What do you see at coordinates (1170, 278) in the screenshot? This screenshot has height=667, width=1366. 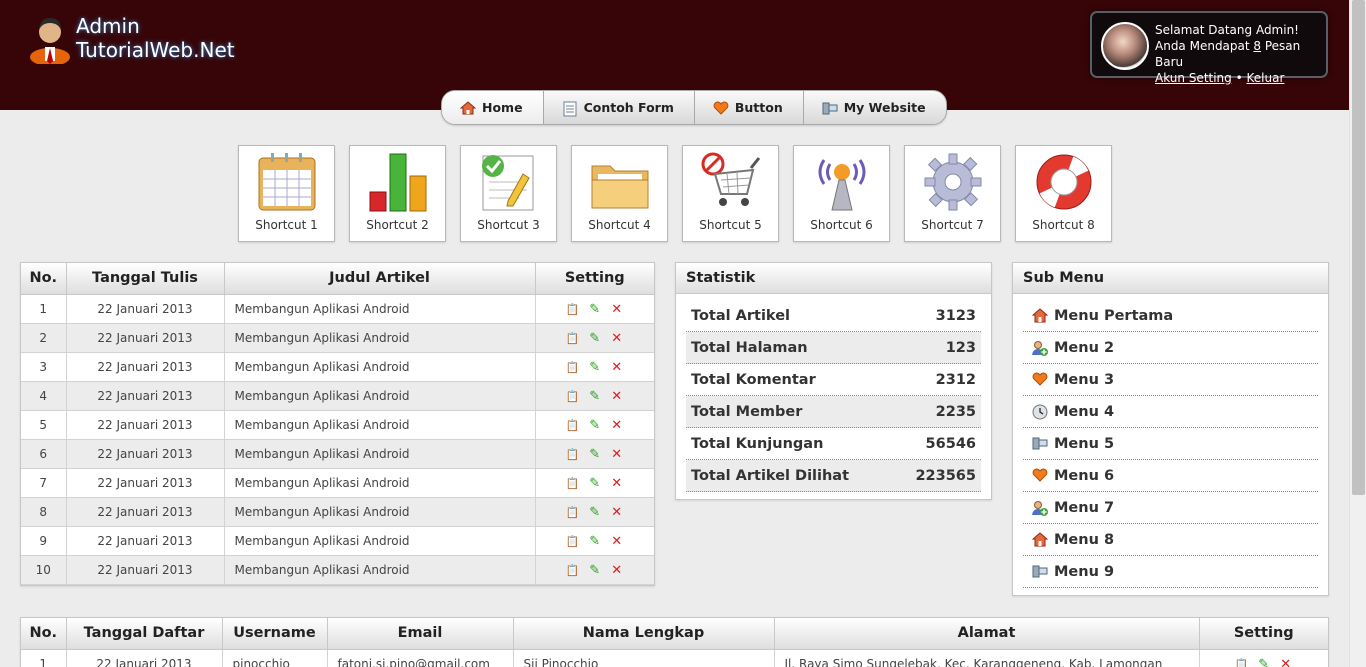 I see `submenu-title: Sub Menu` at bounding box center [1170, 278].